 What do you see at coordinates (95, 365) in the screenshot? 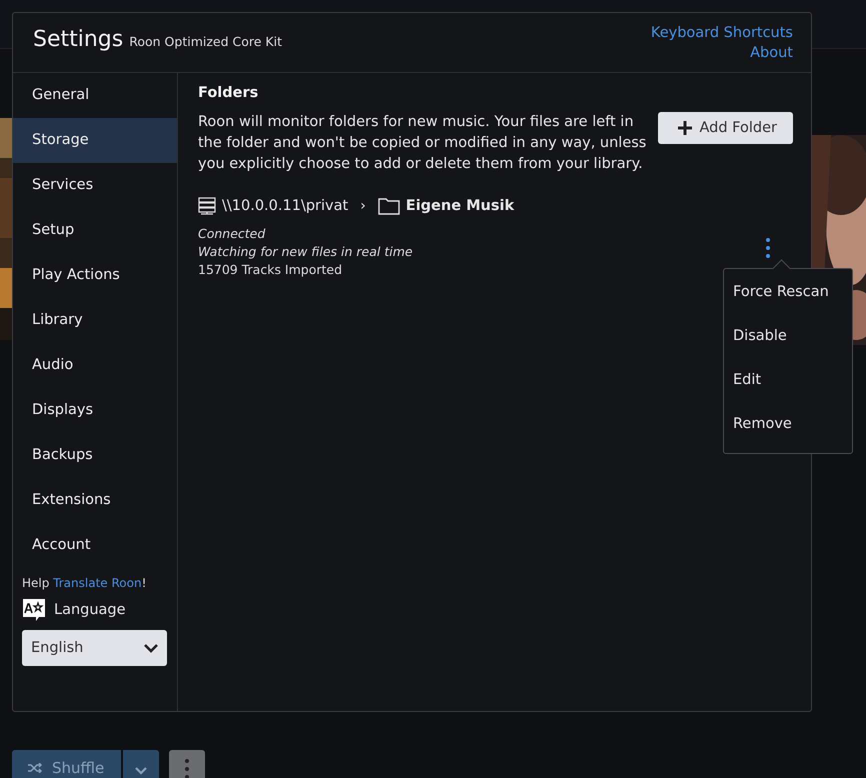
I see `sidebar-item: Audio` at bounding box center [95, 365].